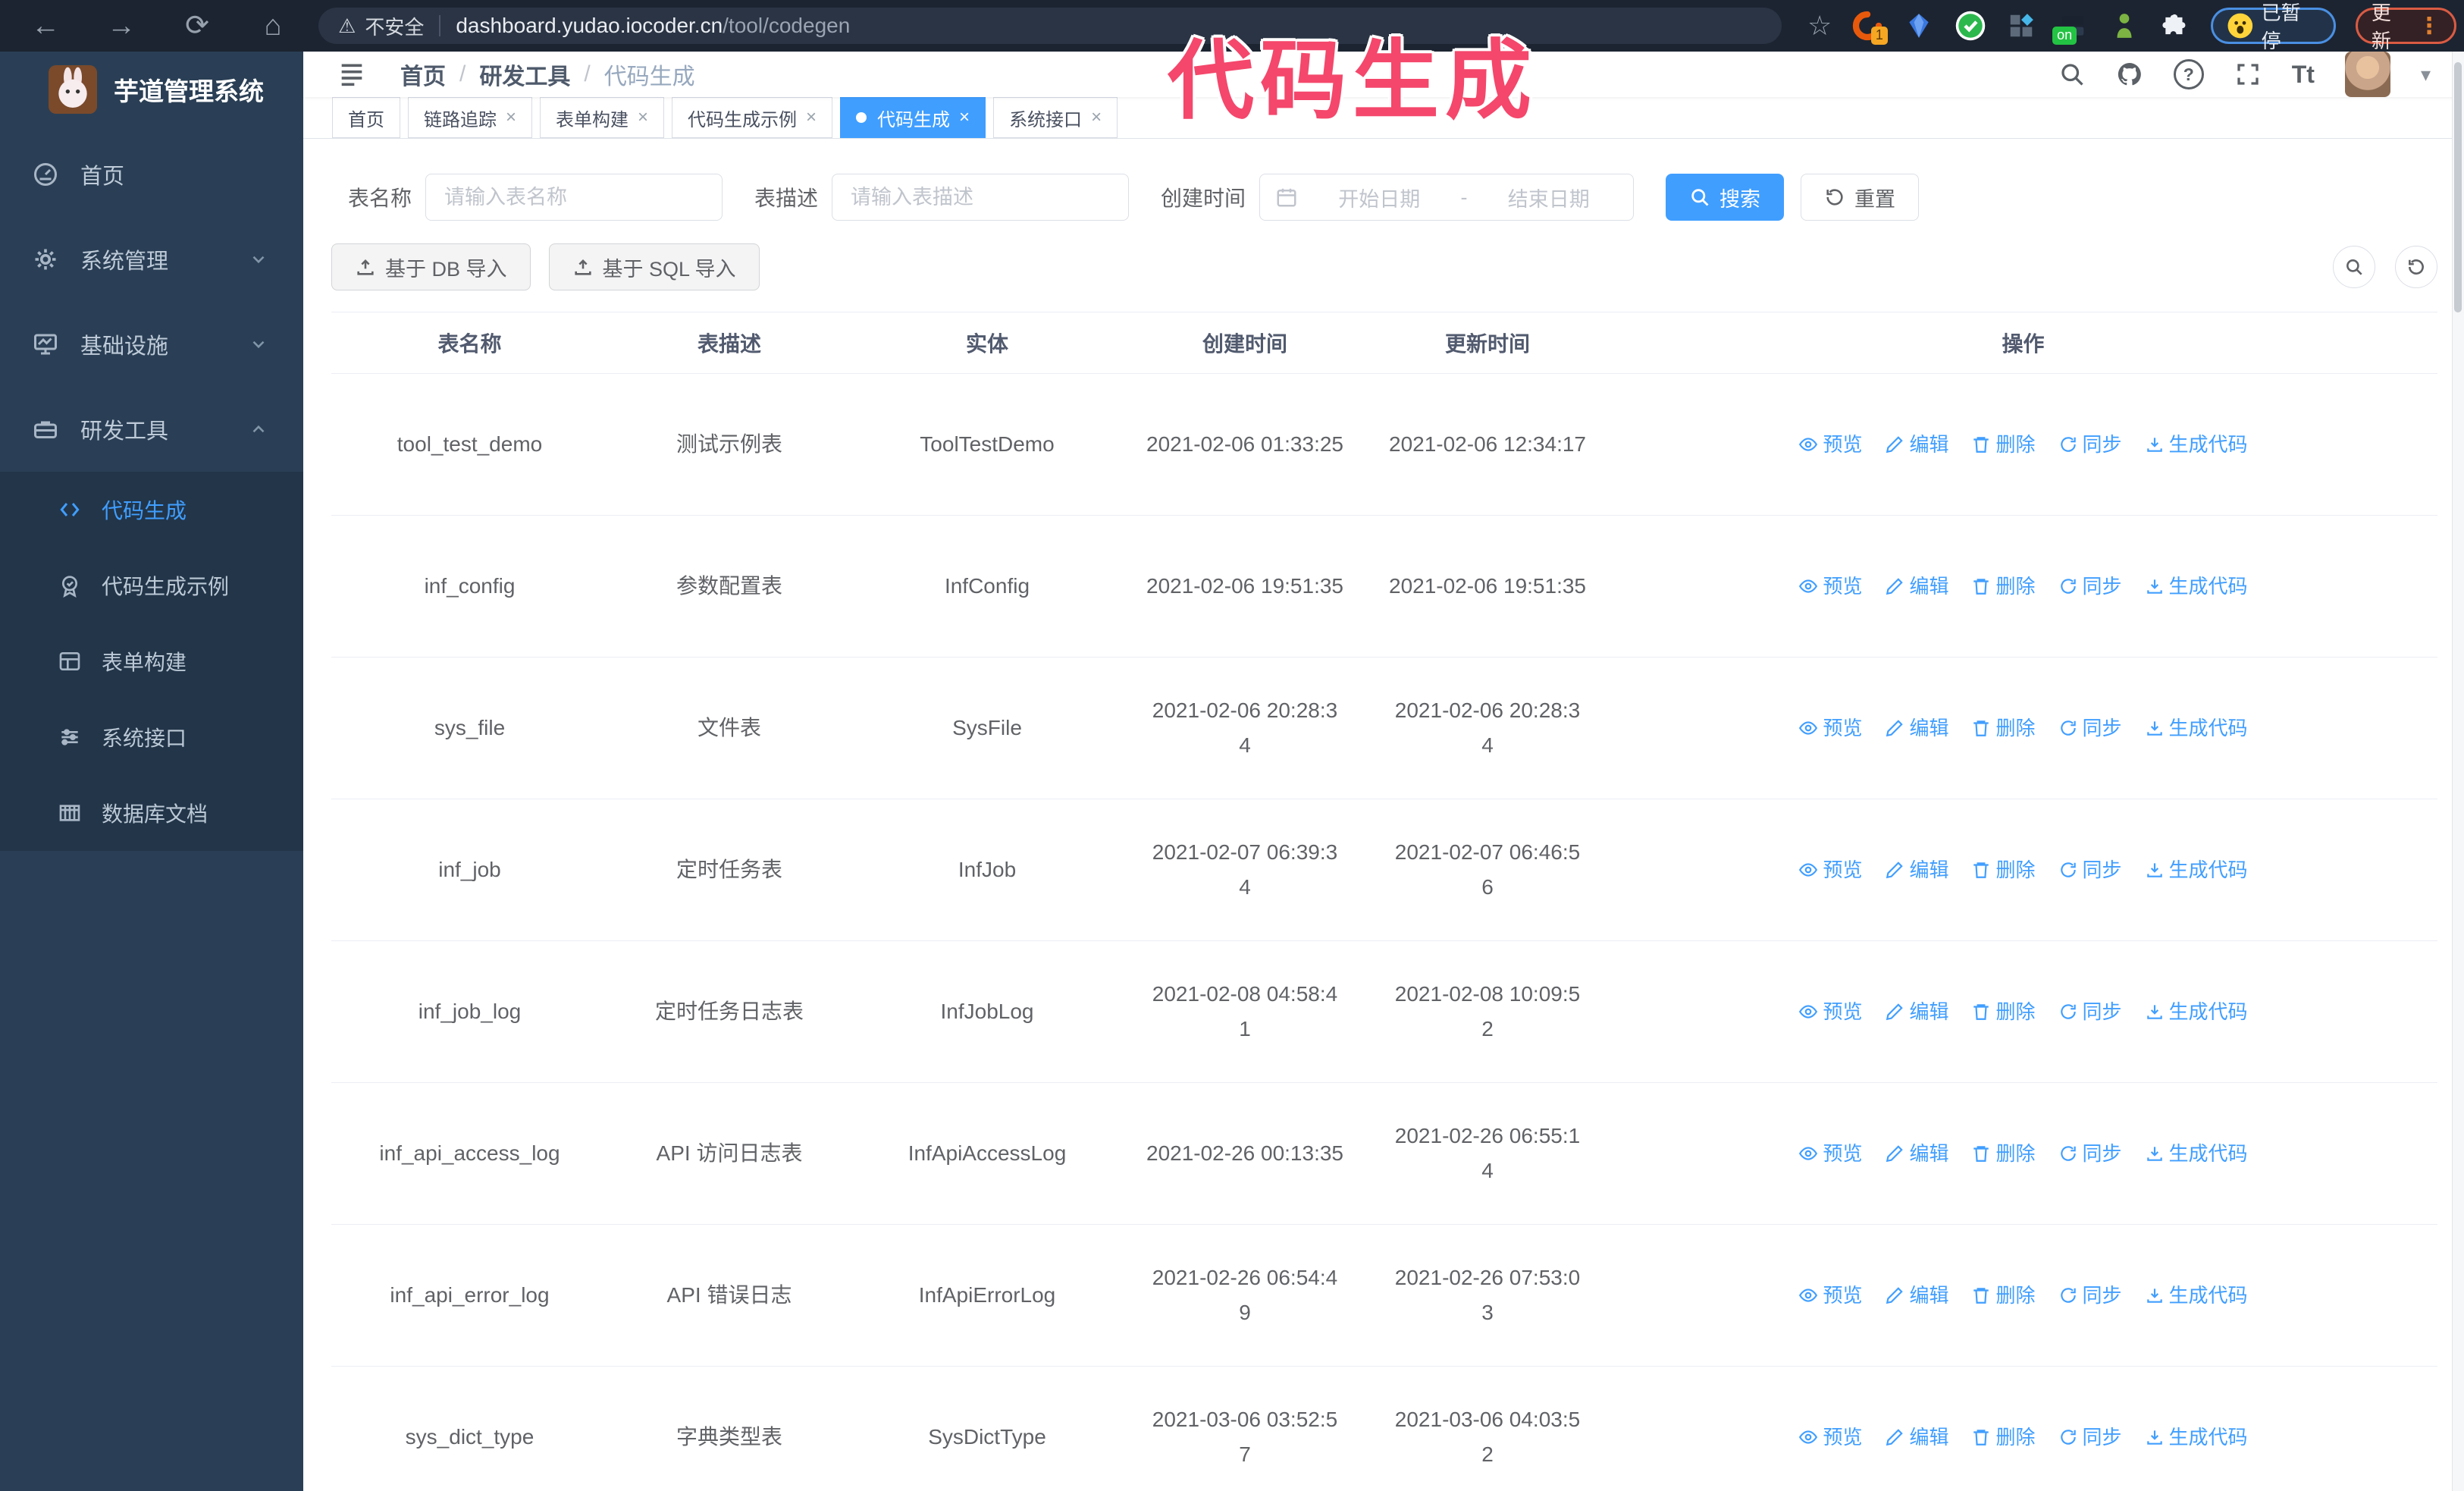 The height and width of the screenshot is (1491, 2464). I want to click on table-name-input, so click(574, 197).